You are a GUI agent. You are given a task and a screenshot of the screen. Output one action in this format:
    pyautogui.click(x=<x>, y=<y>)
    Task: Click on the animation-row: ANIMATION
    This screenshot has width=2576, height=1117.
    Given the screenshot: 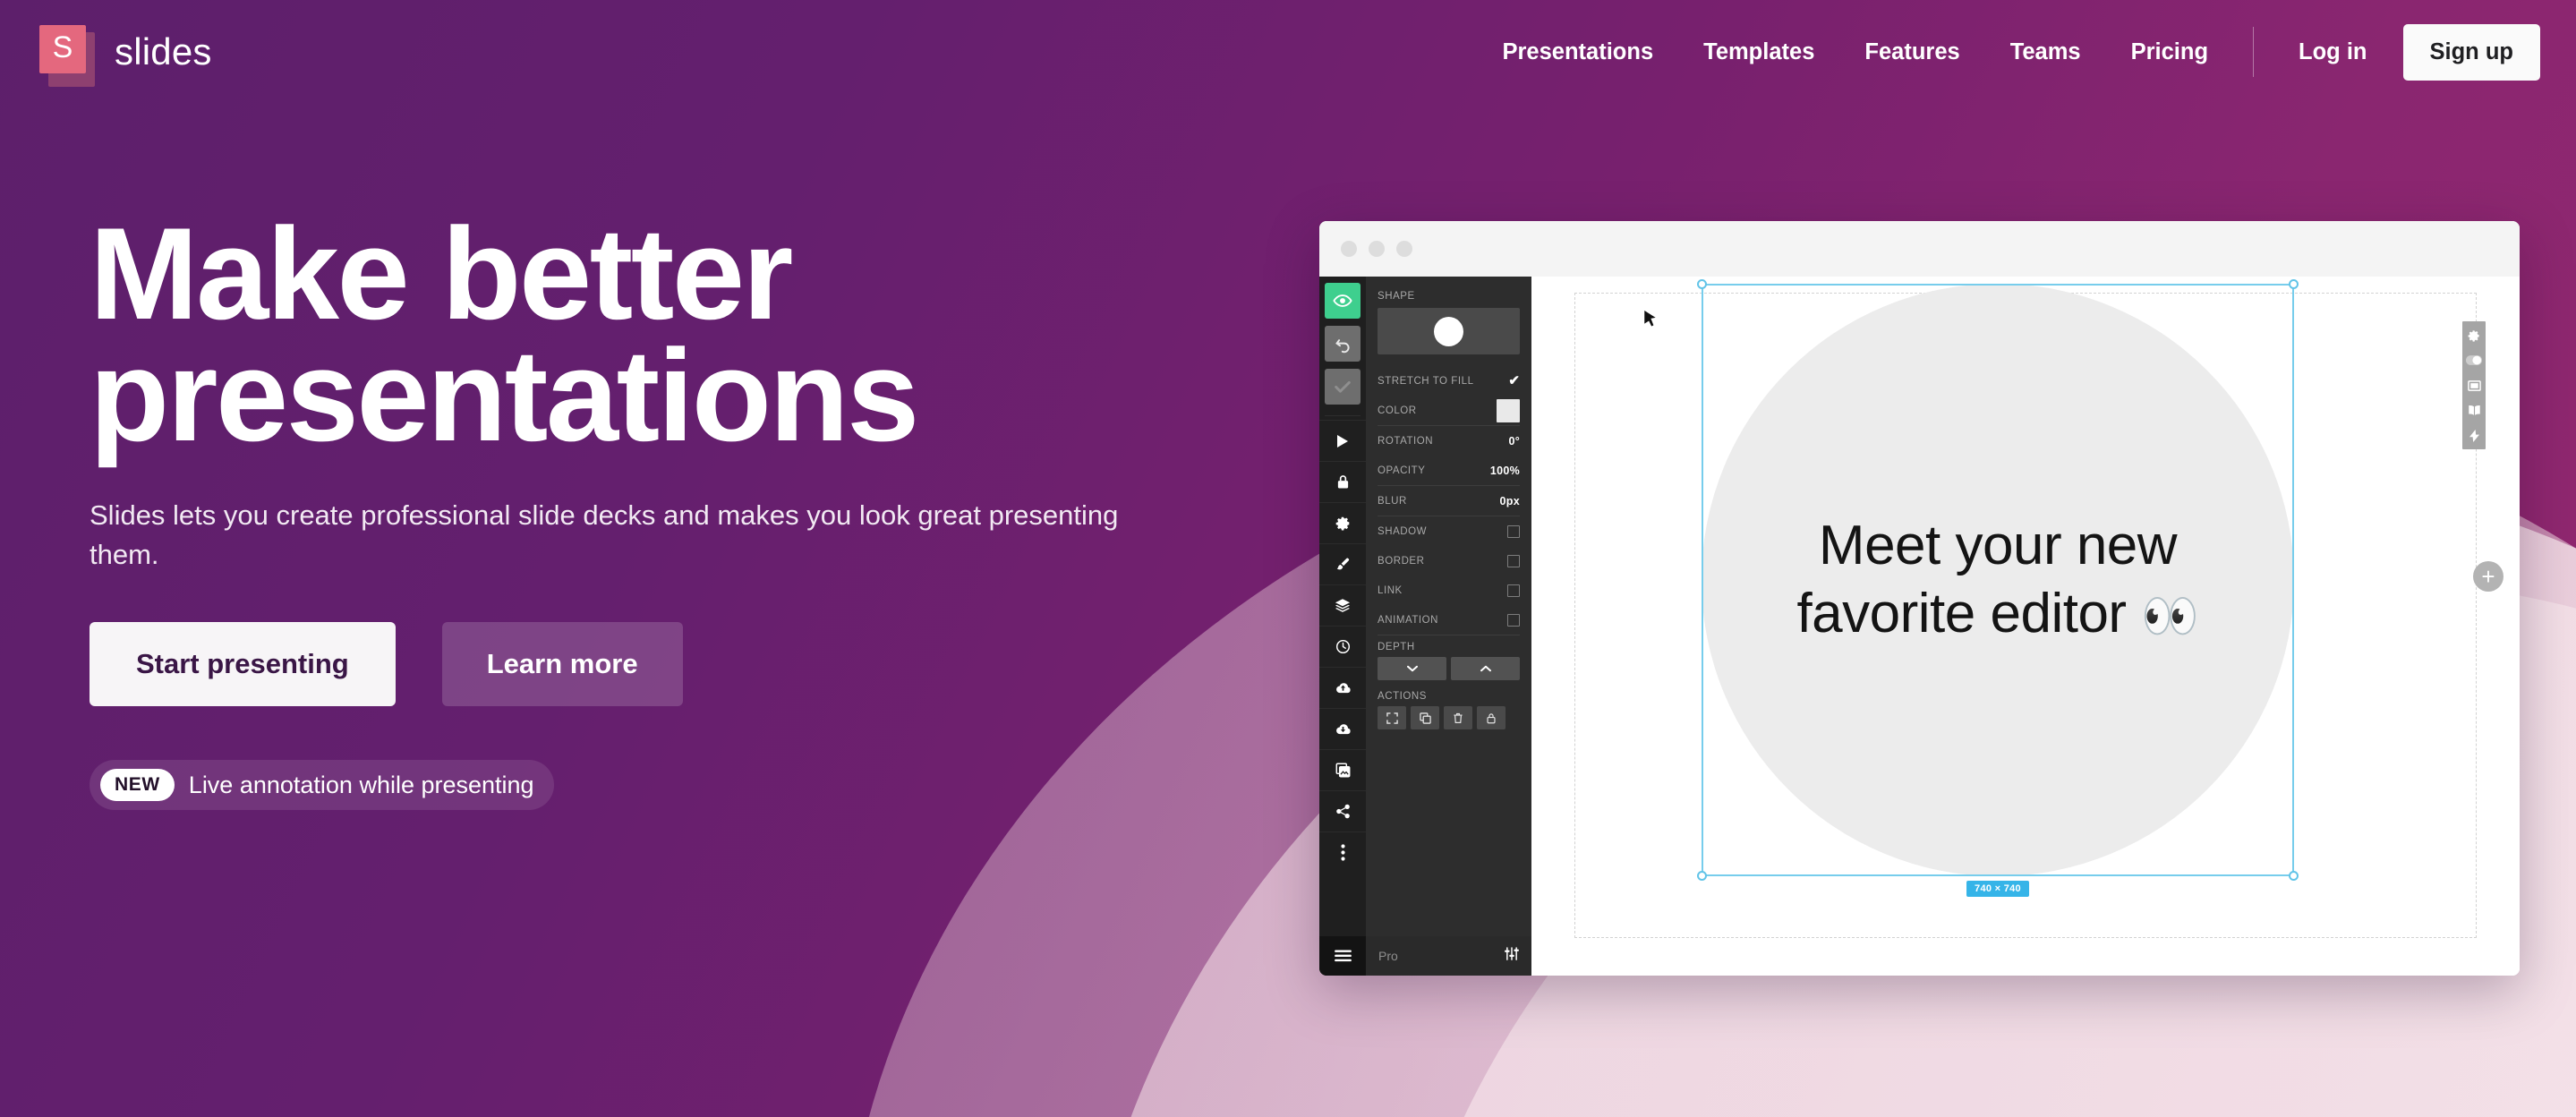 What is the action you would take?
    pyautogui.click(x=1449, y=620)
    